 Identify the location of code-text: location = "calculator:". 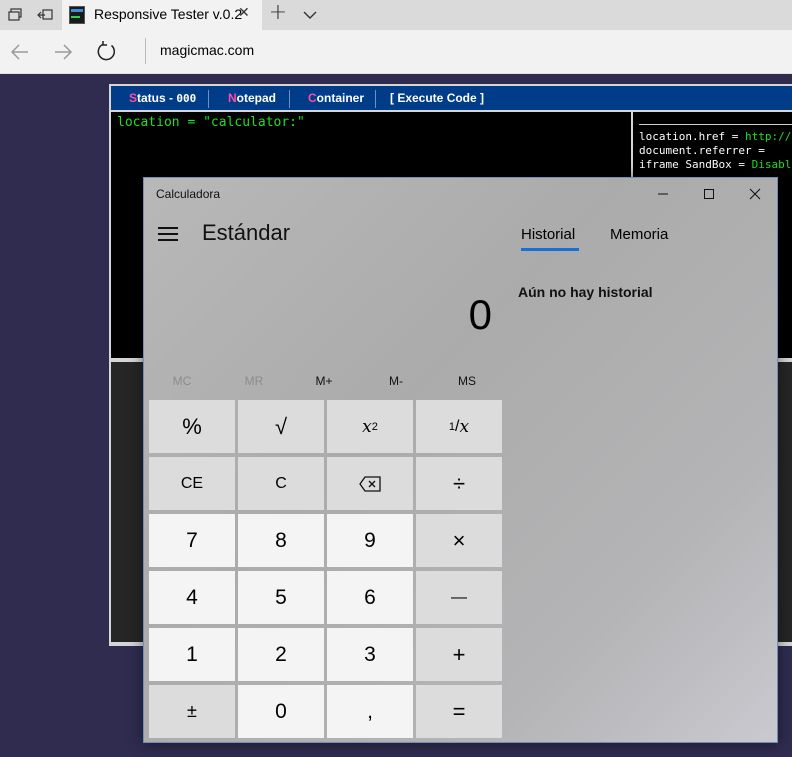
(211, 122).